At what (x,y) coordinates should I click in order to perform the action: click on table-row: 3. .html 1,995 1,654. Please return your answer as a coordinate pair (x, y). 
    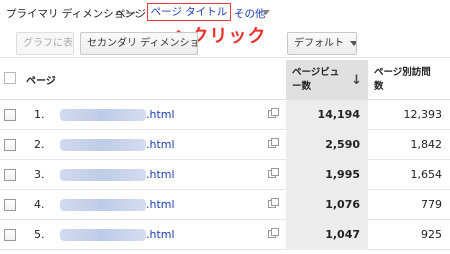
    Looking at the image, I should click on (225, 175).